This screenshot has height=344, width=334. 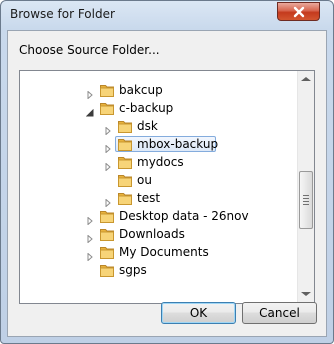 I want to click on tree-item-label: sgps, so click(x=133, y=270).